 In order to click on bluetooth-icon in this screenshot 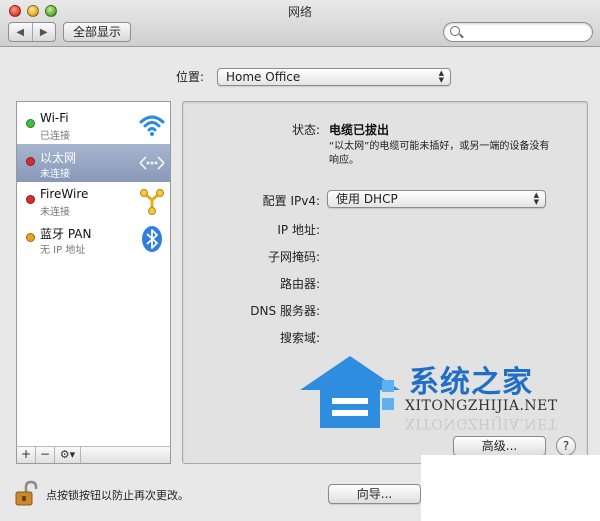, I will do `click(152, 239)`.